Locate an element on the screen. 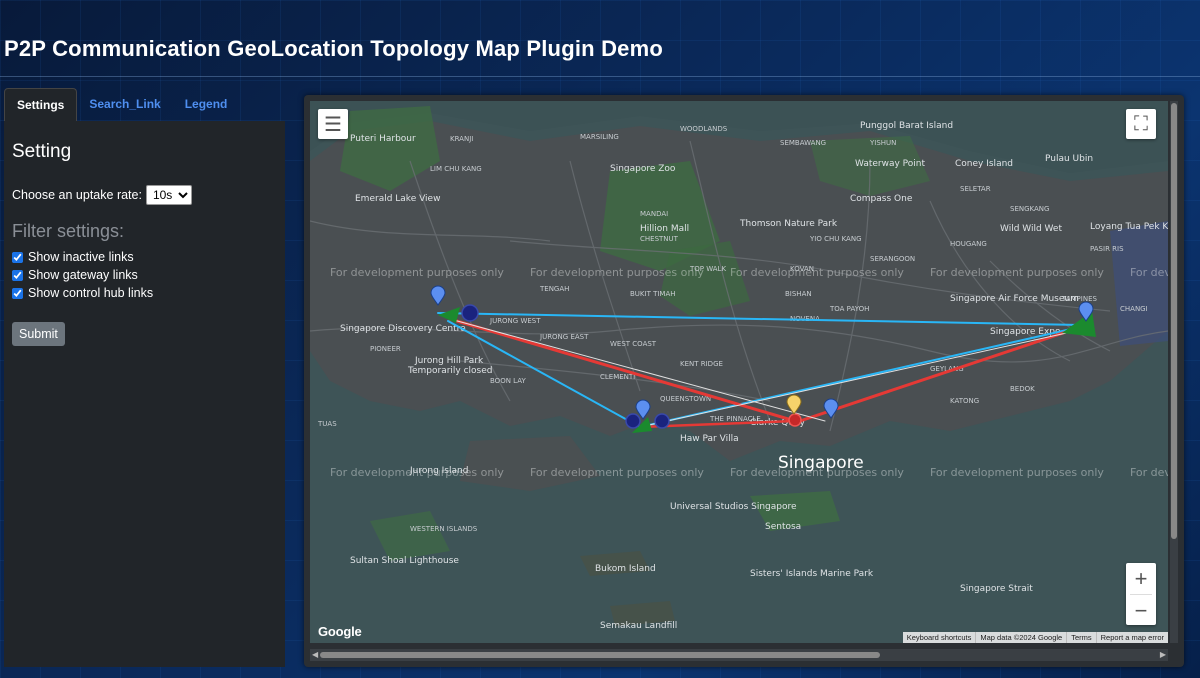 Image resolution: width=1200 pixels, height=678 pixels. filter-control-hub-links: Show control hub links is located at coordinates (144, 293).